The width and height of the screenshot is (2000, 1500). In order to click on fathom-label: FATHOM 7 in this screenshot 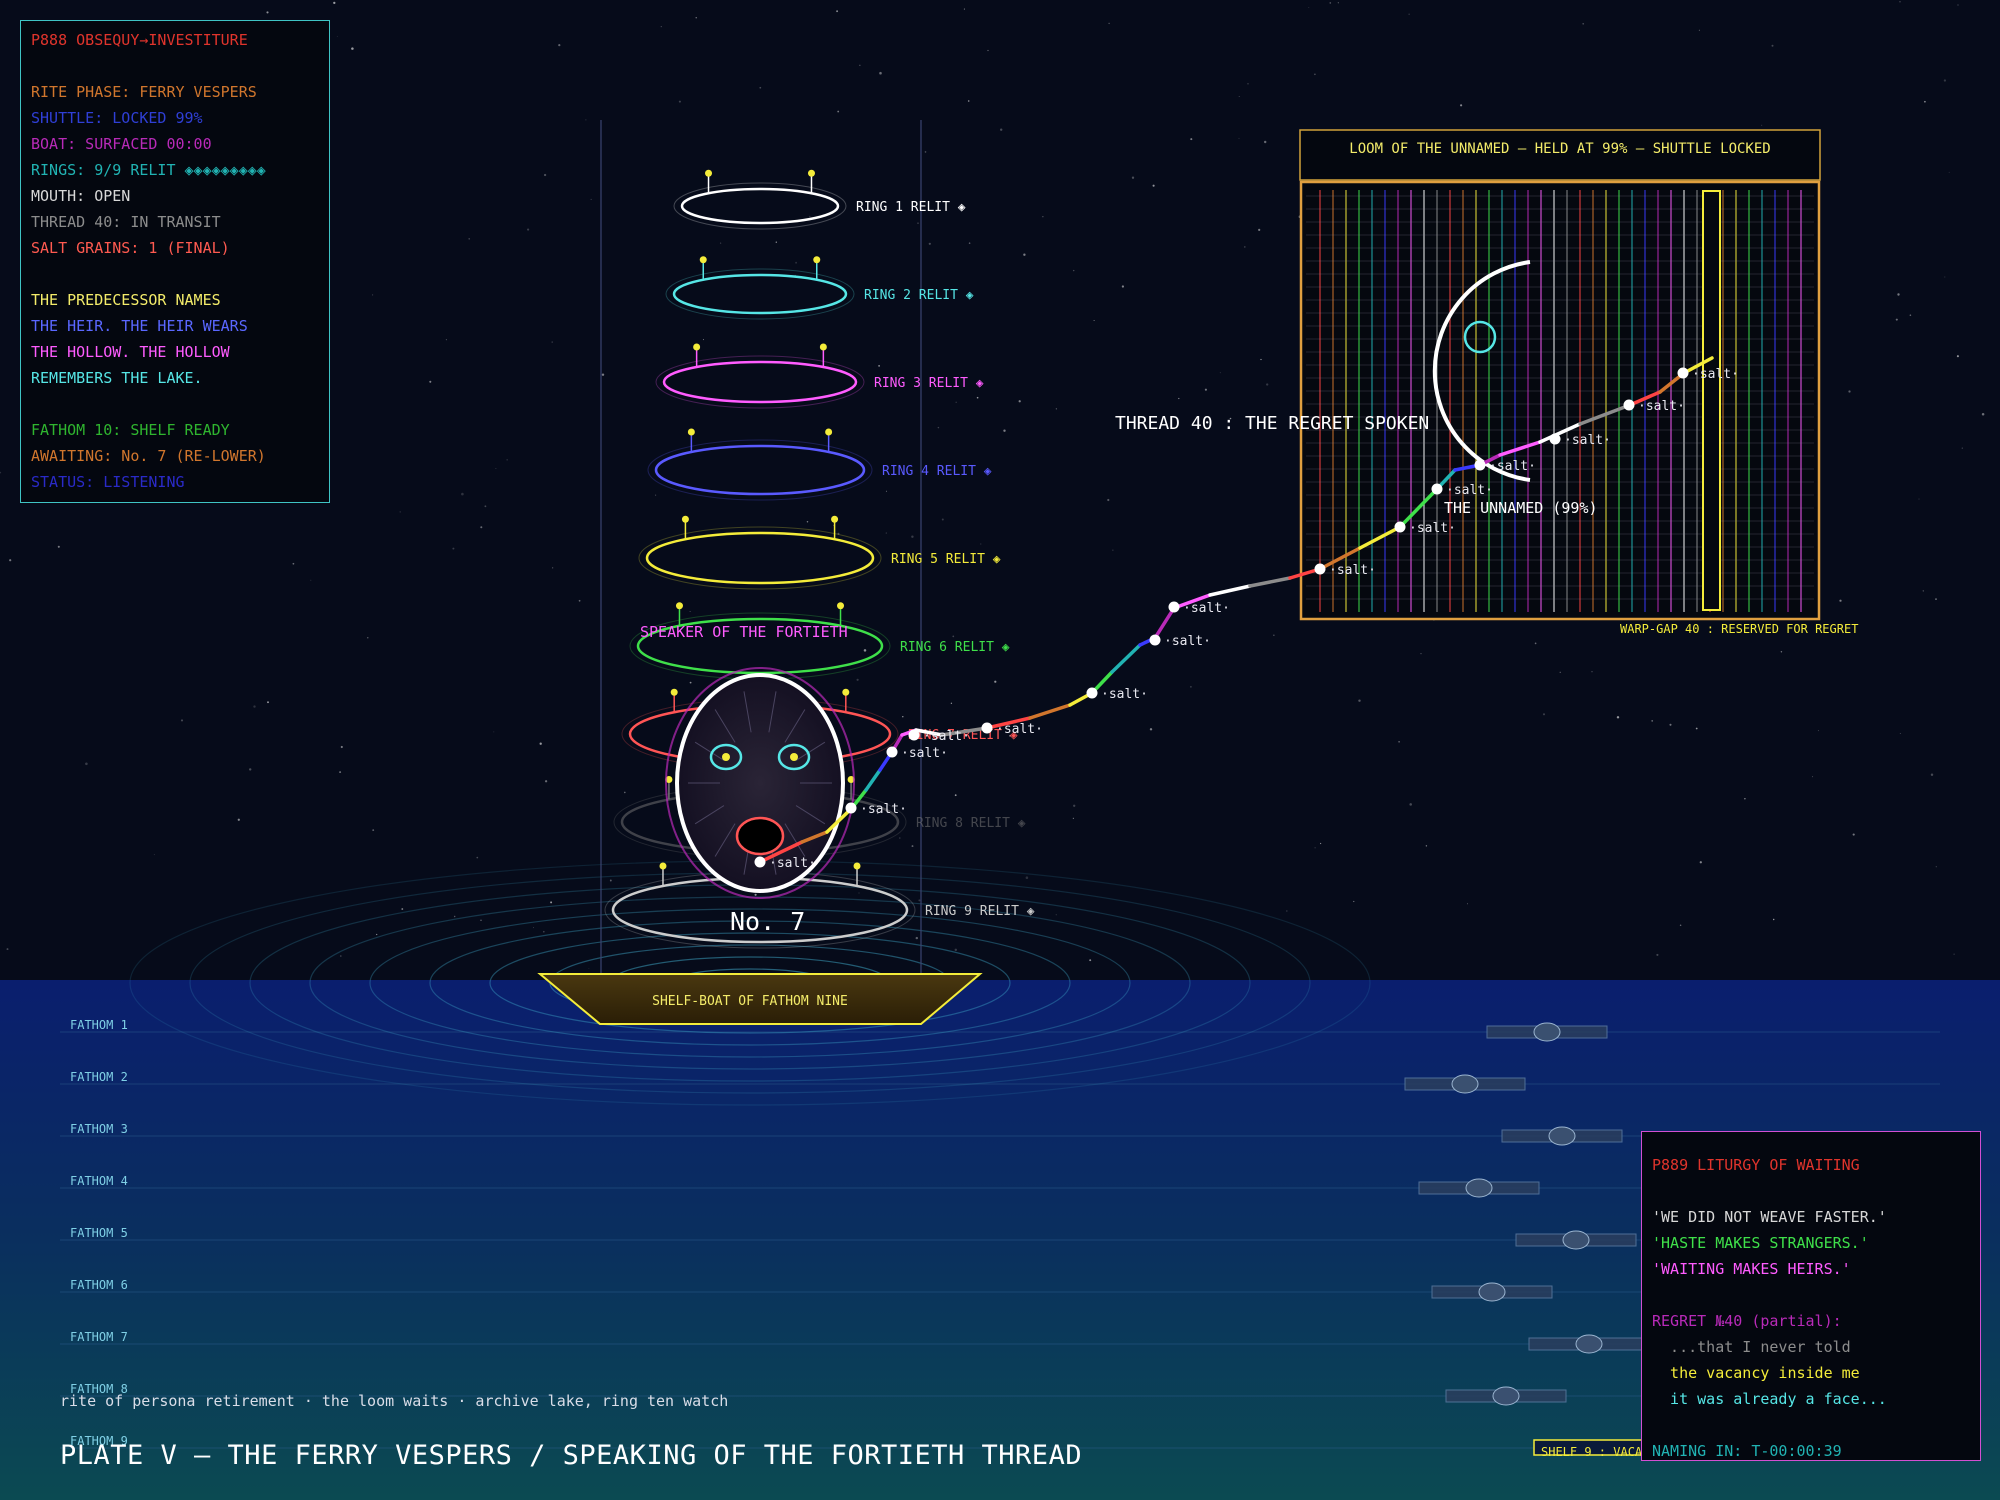, I will do `click(99, 1337)`.